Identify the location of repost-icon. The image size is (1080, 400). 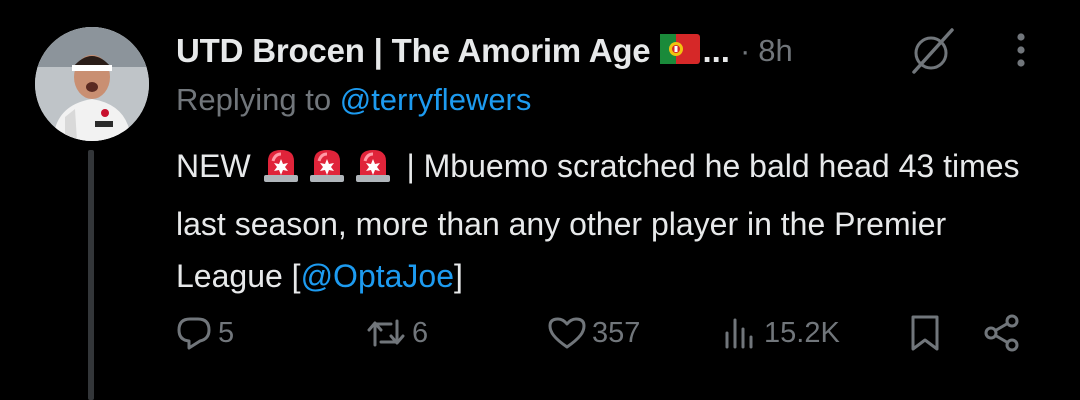
(386, 333).